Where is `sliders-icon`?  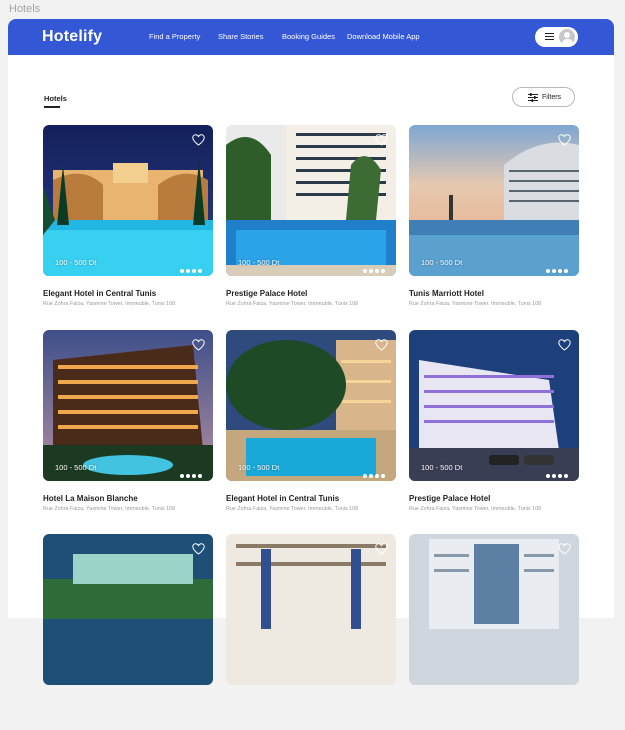 sliders-icon is located at coordinates (533, 97).